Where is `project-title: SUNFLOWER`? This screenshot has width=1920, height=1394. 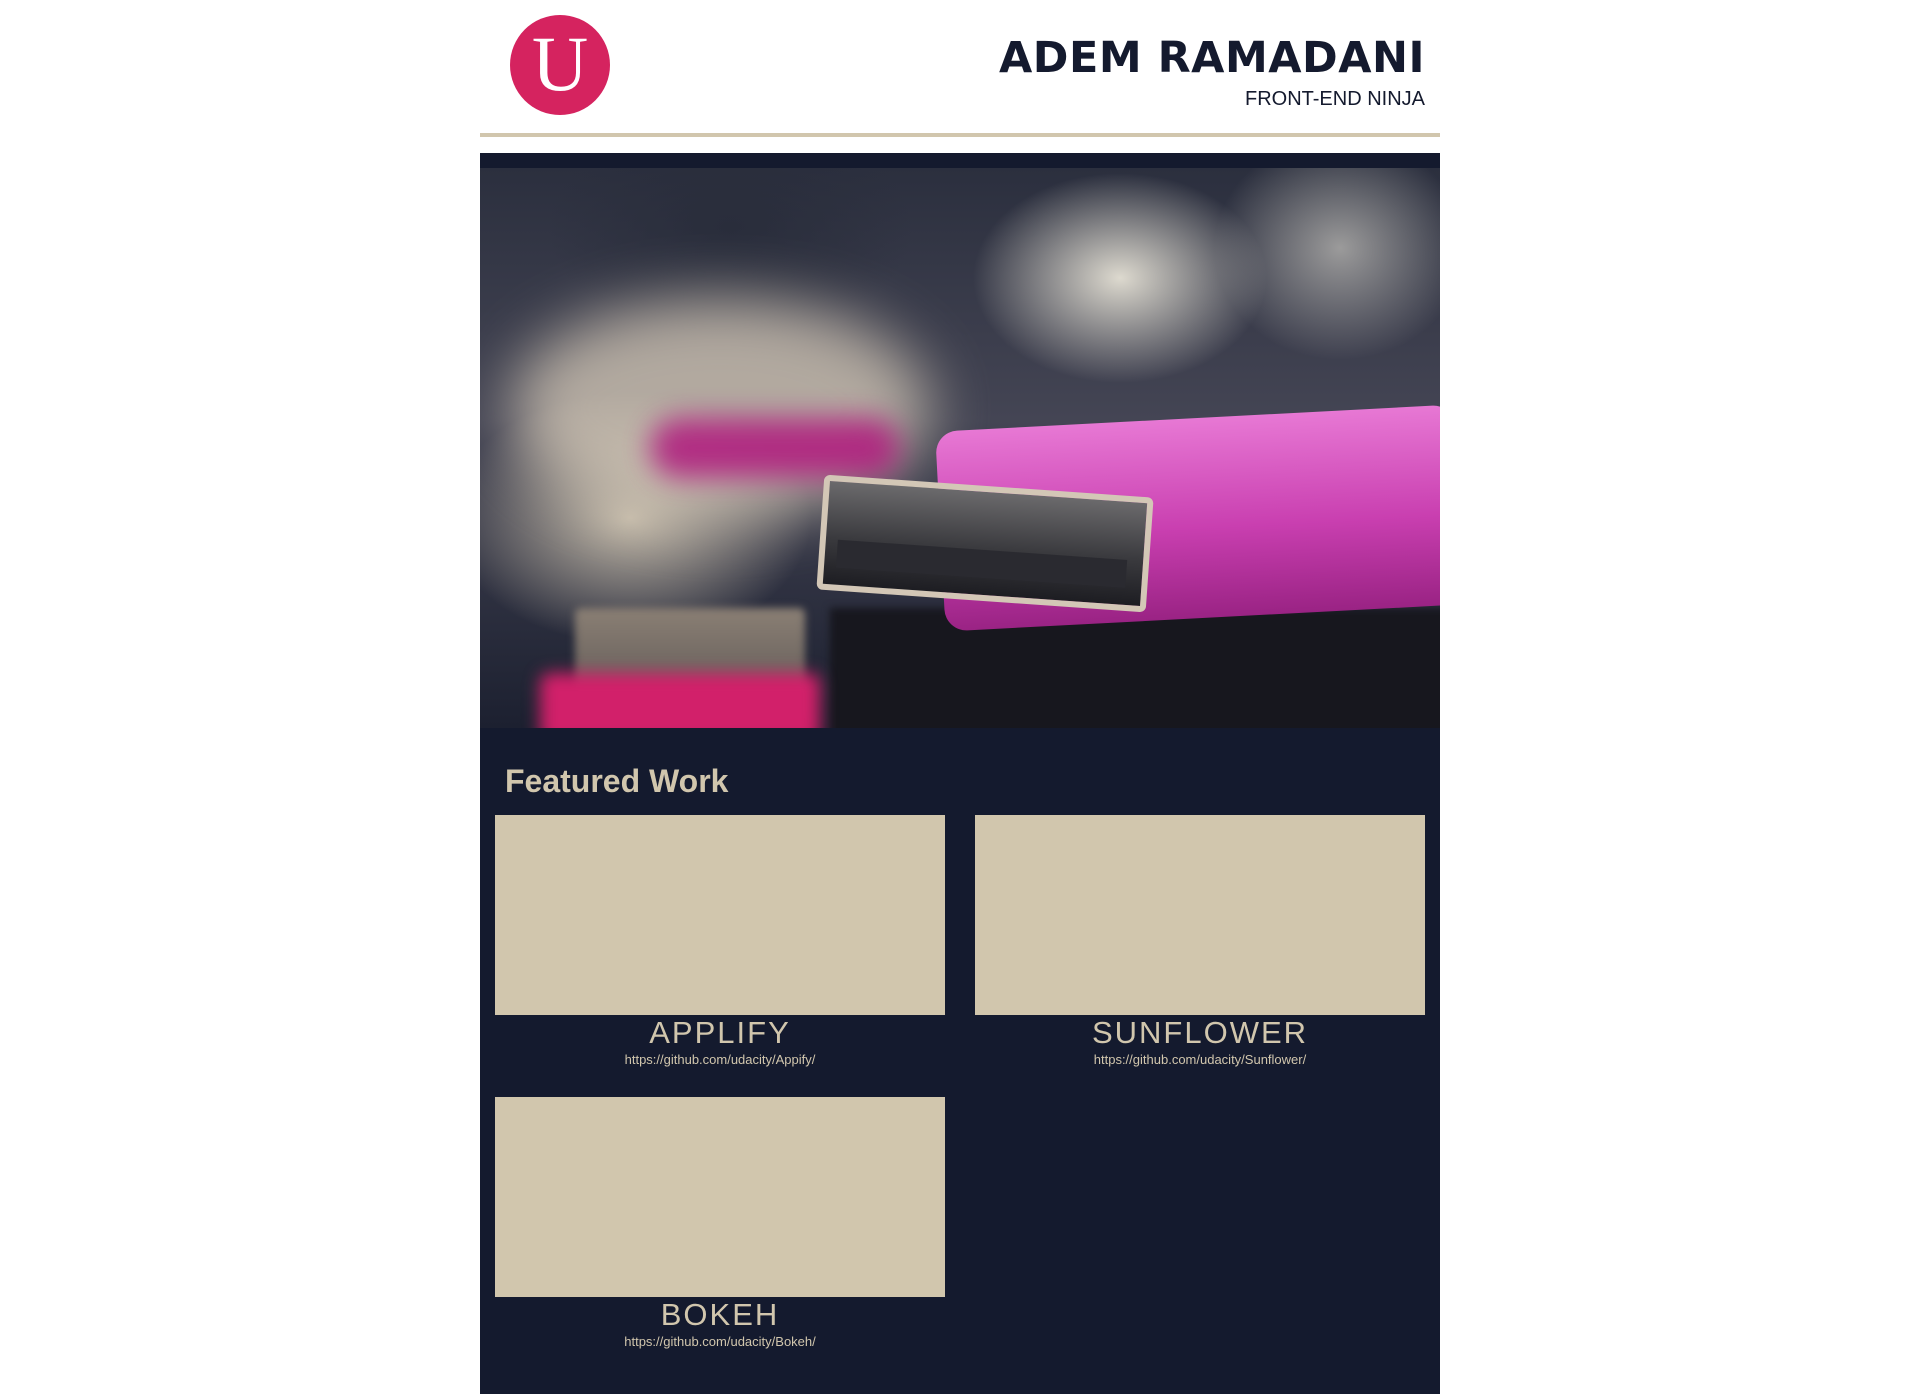 project-title: SUNFLOWER is located at coordinates (1200, 1032).